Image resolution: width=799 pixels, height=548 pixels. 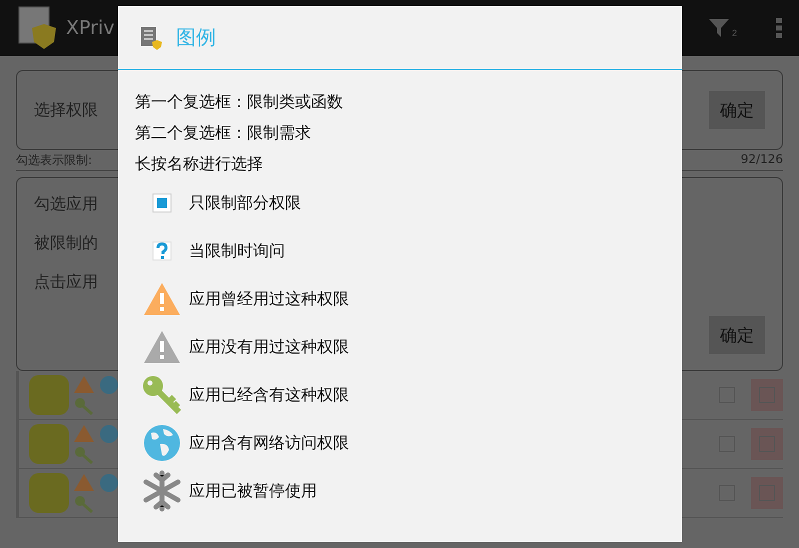 I want to click on legend-note: 长按名称进行选择, so click(x=199, y=164).